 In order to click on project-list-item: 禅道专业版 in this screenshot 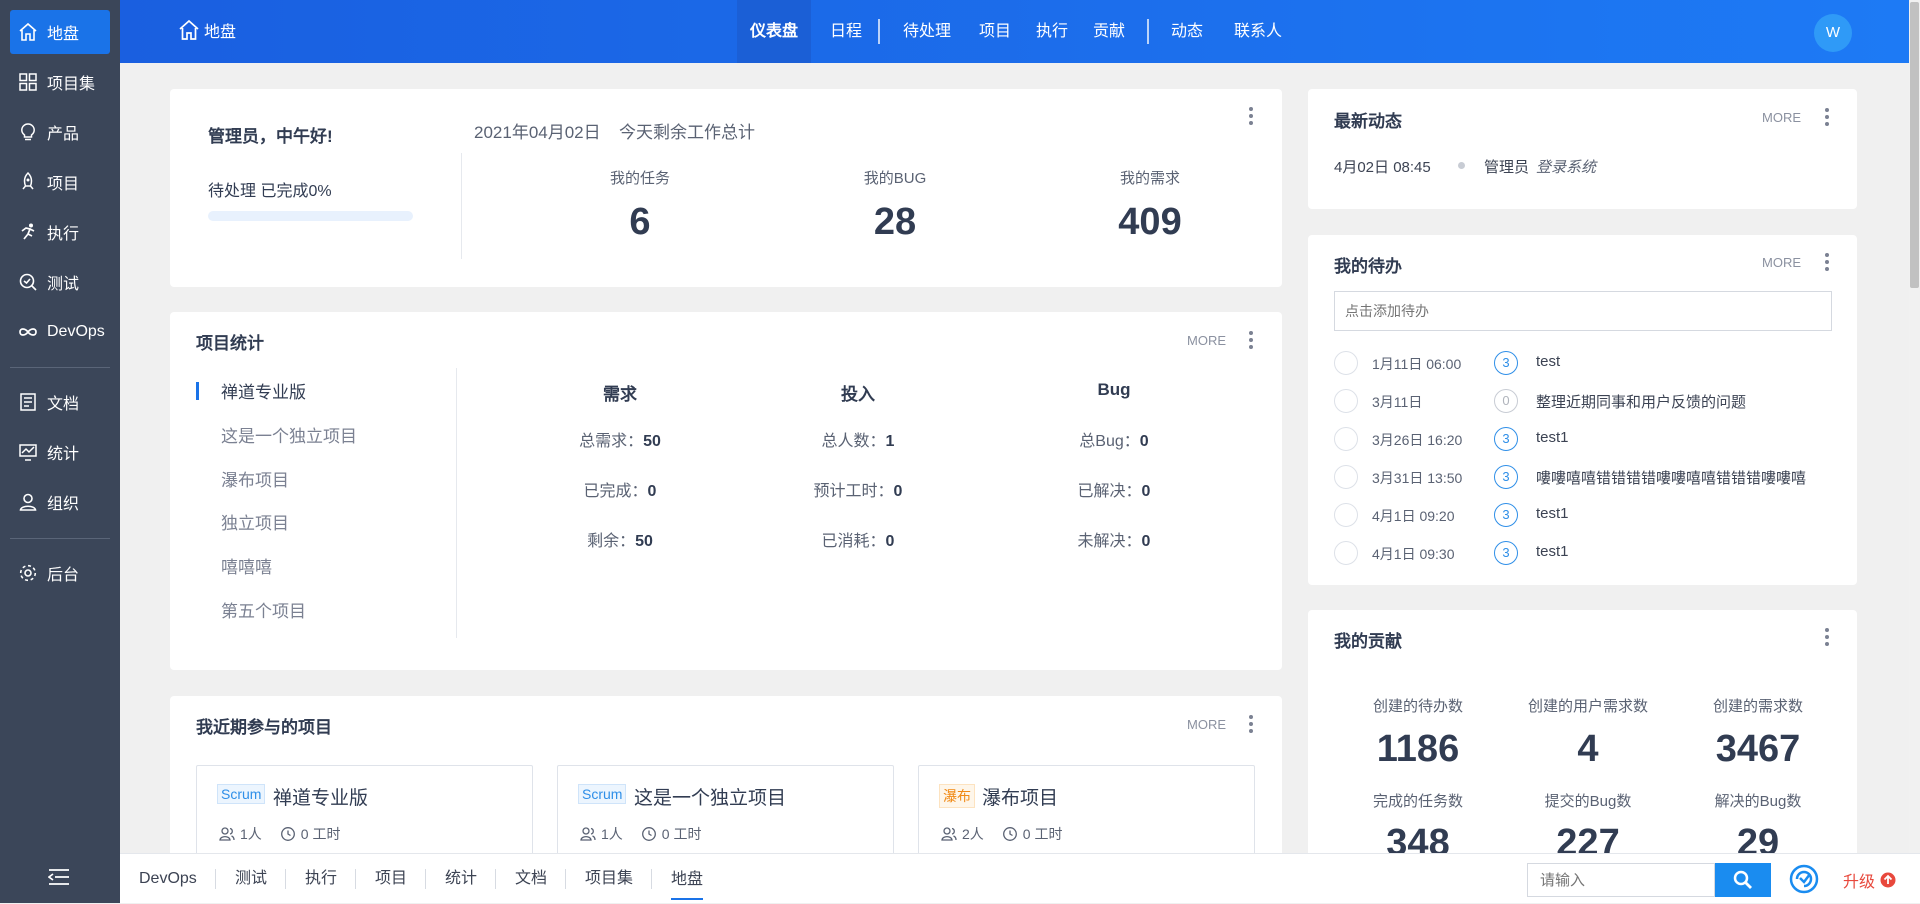, I will do `click(263, 390)`.